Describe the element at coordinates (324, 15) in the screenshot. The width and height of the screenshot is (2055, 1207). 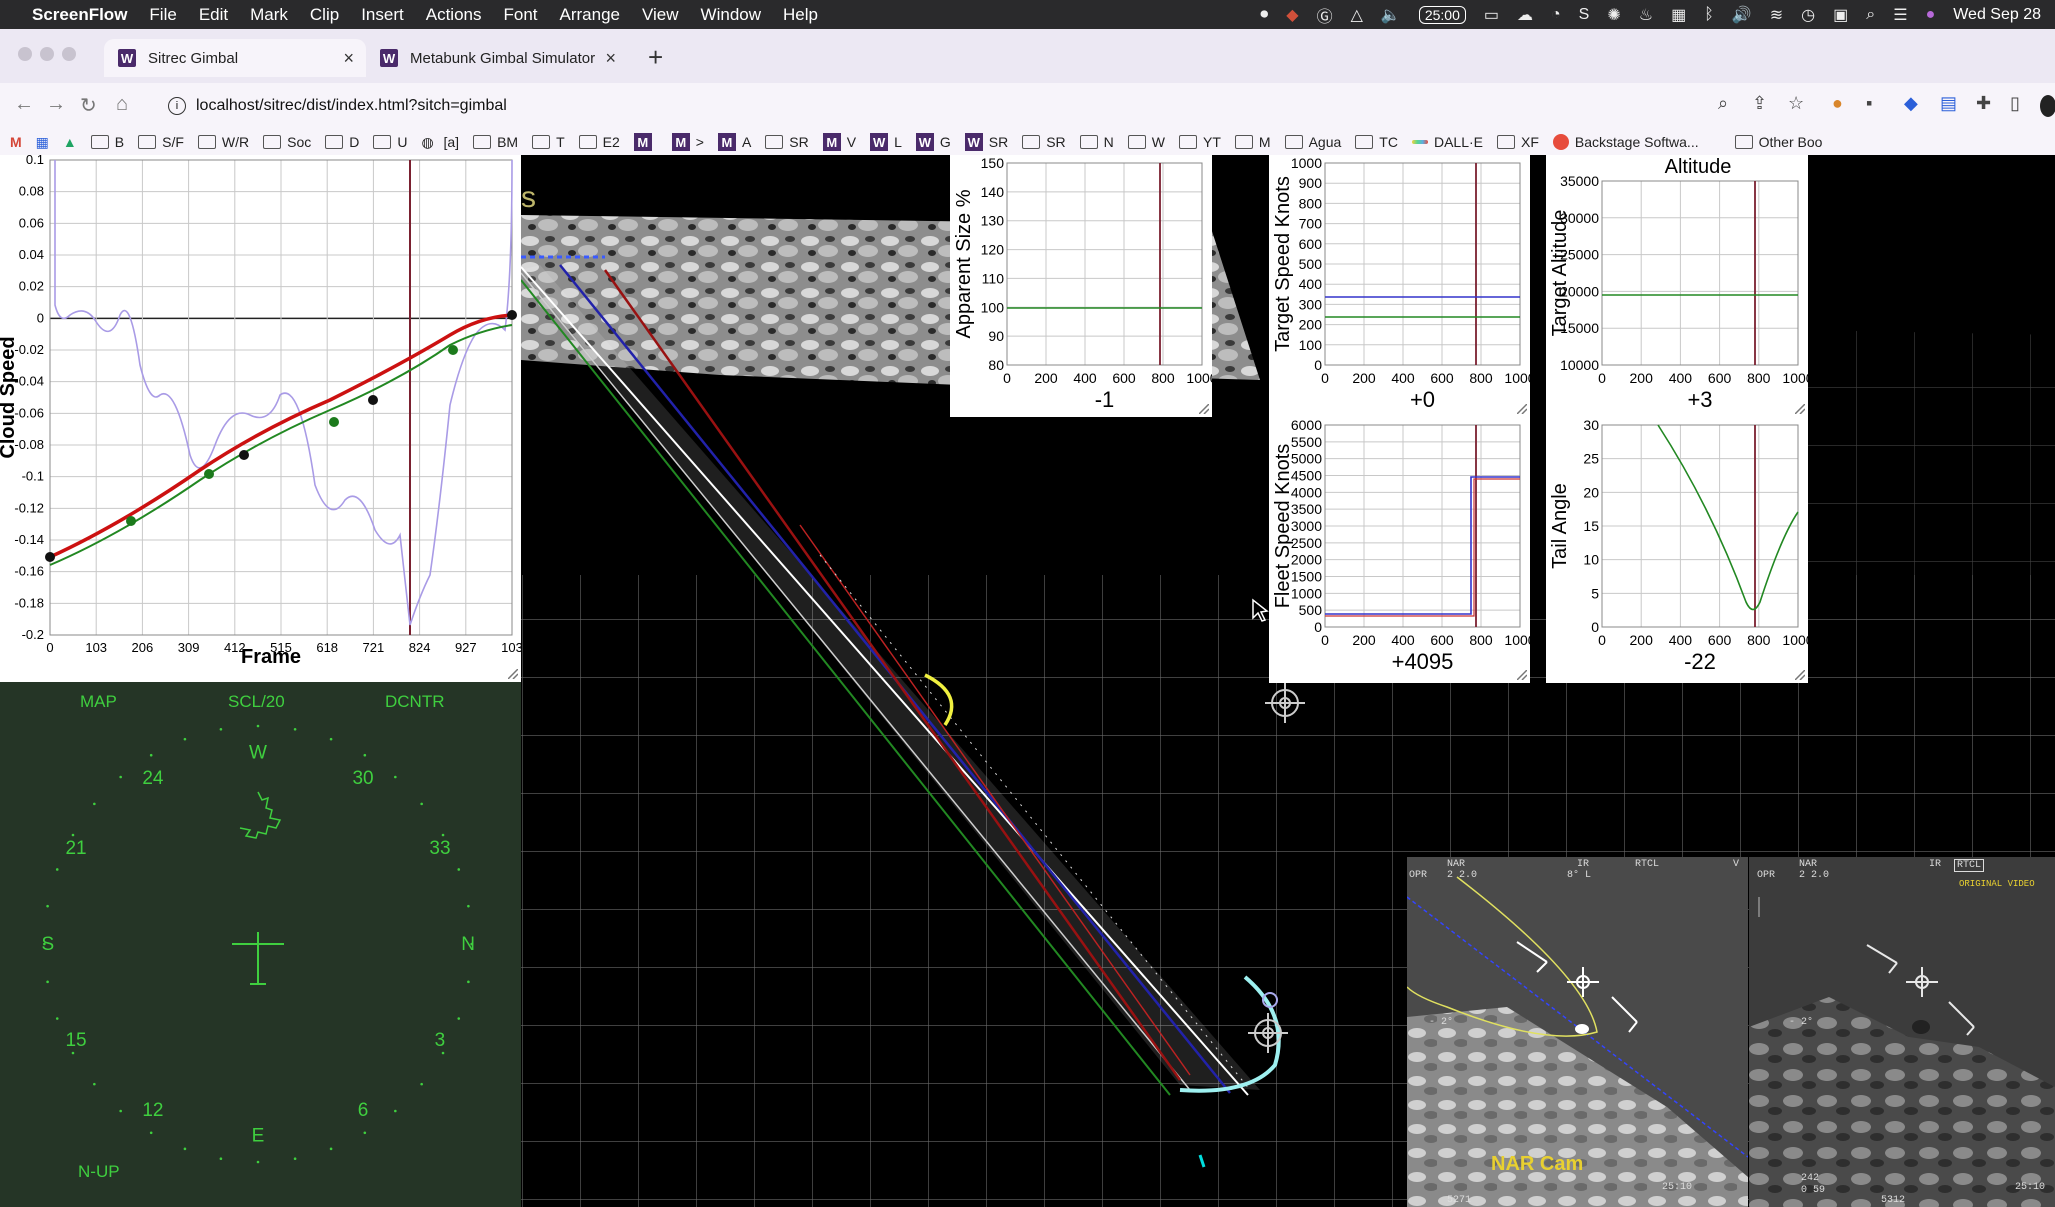
I see `menu-item-clip: Clip` at that location.